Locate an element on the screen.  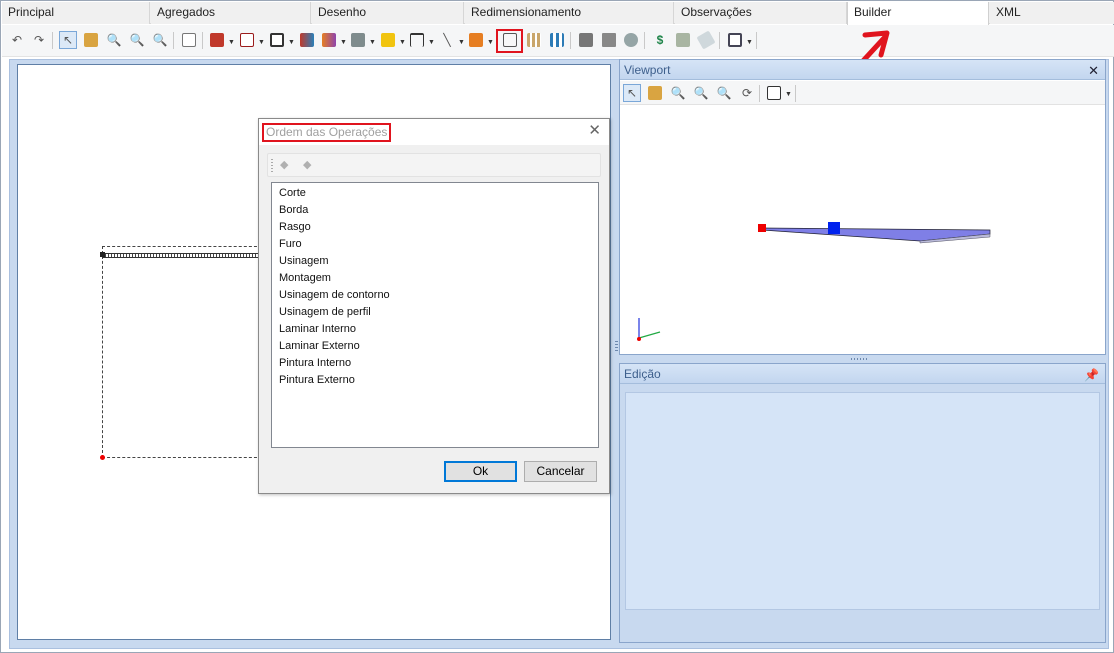
cancel-button: Cancelar is located at coordinates (560, 471).